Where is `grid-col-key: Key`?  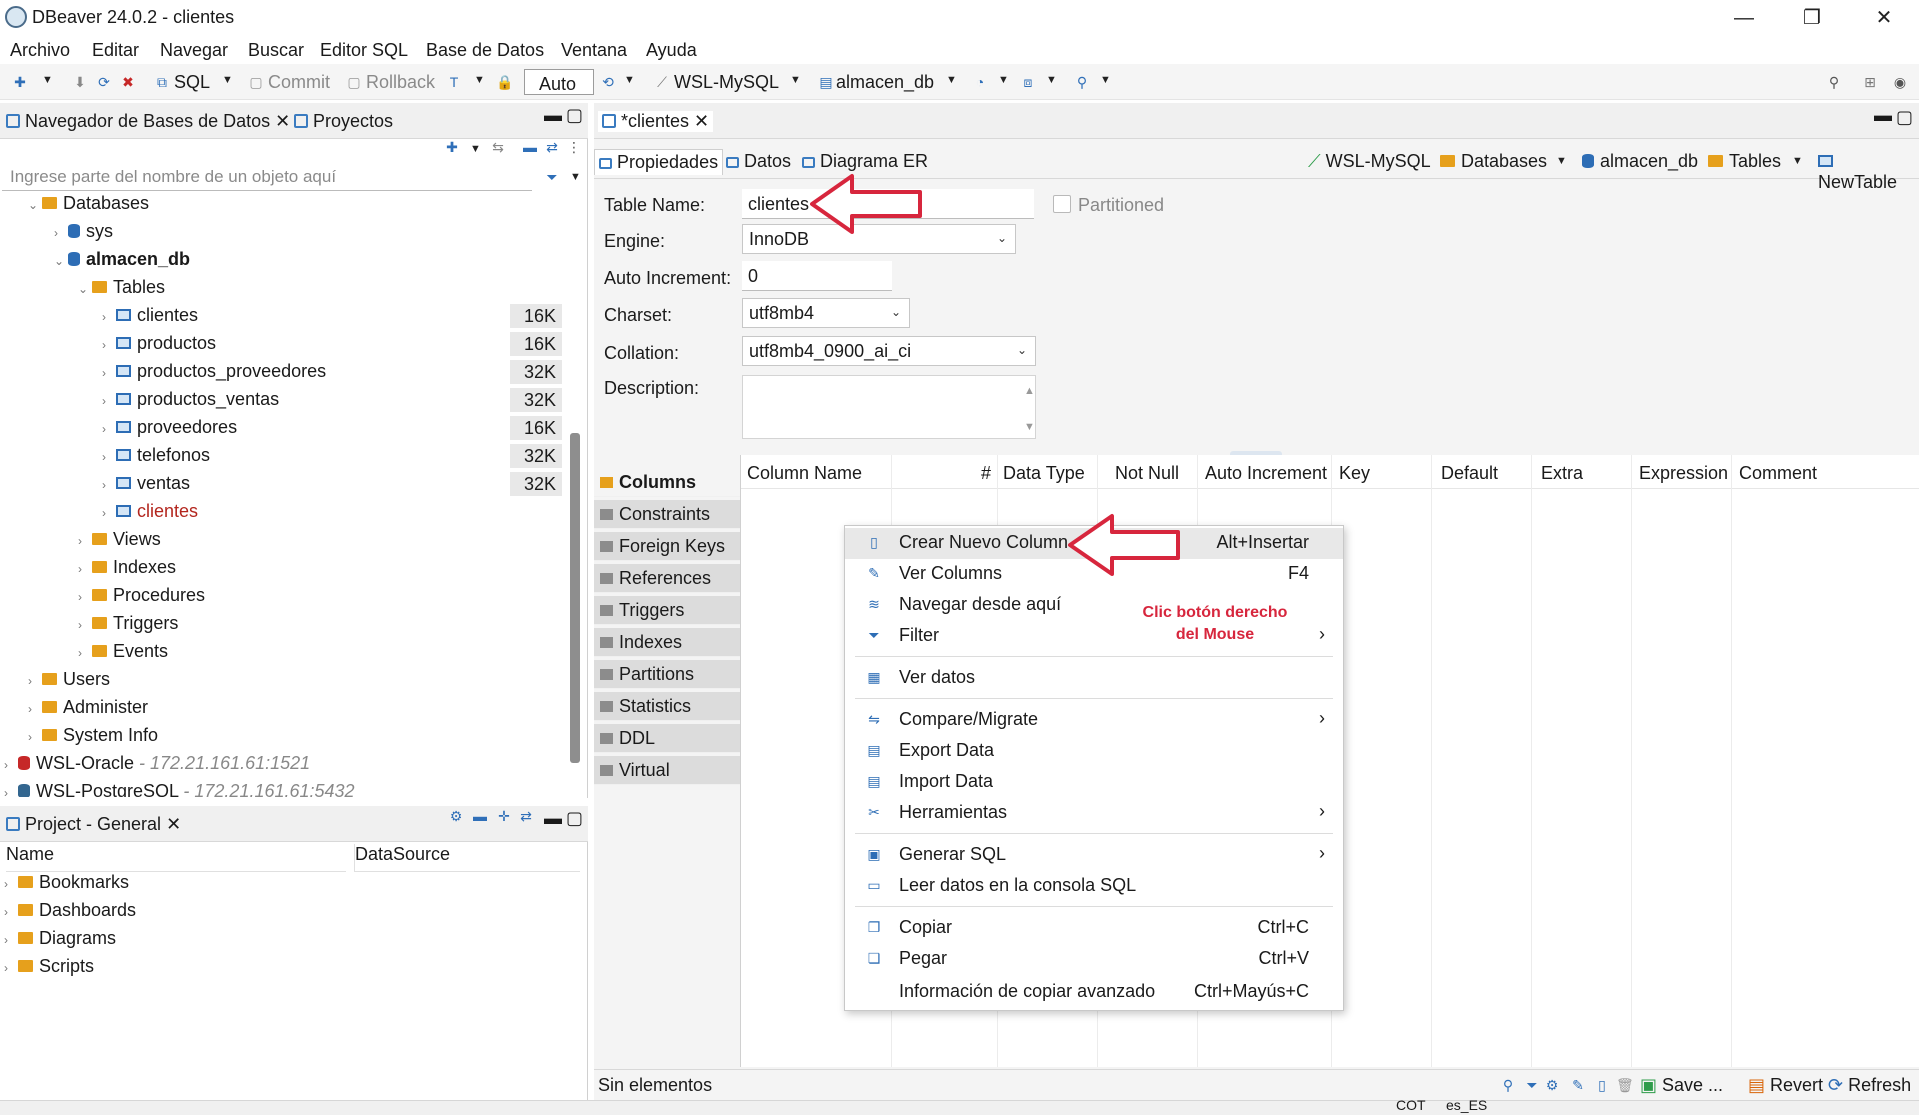 grid-col-key: Key is located at coordinates (1354, 473).